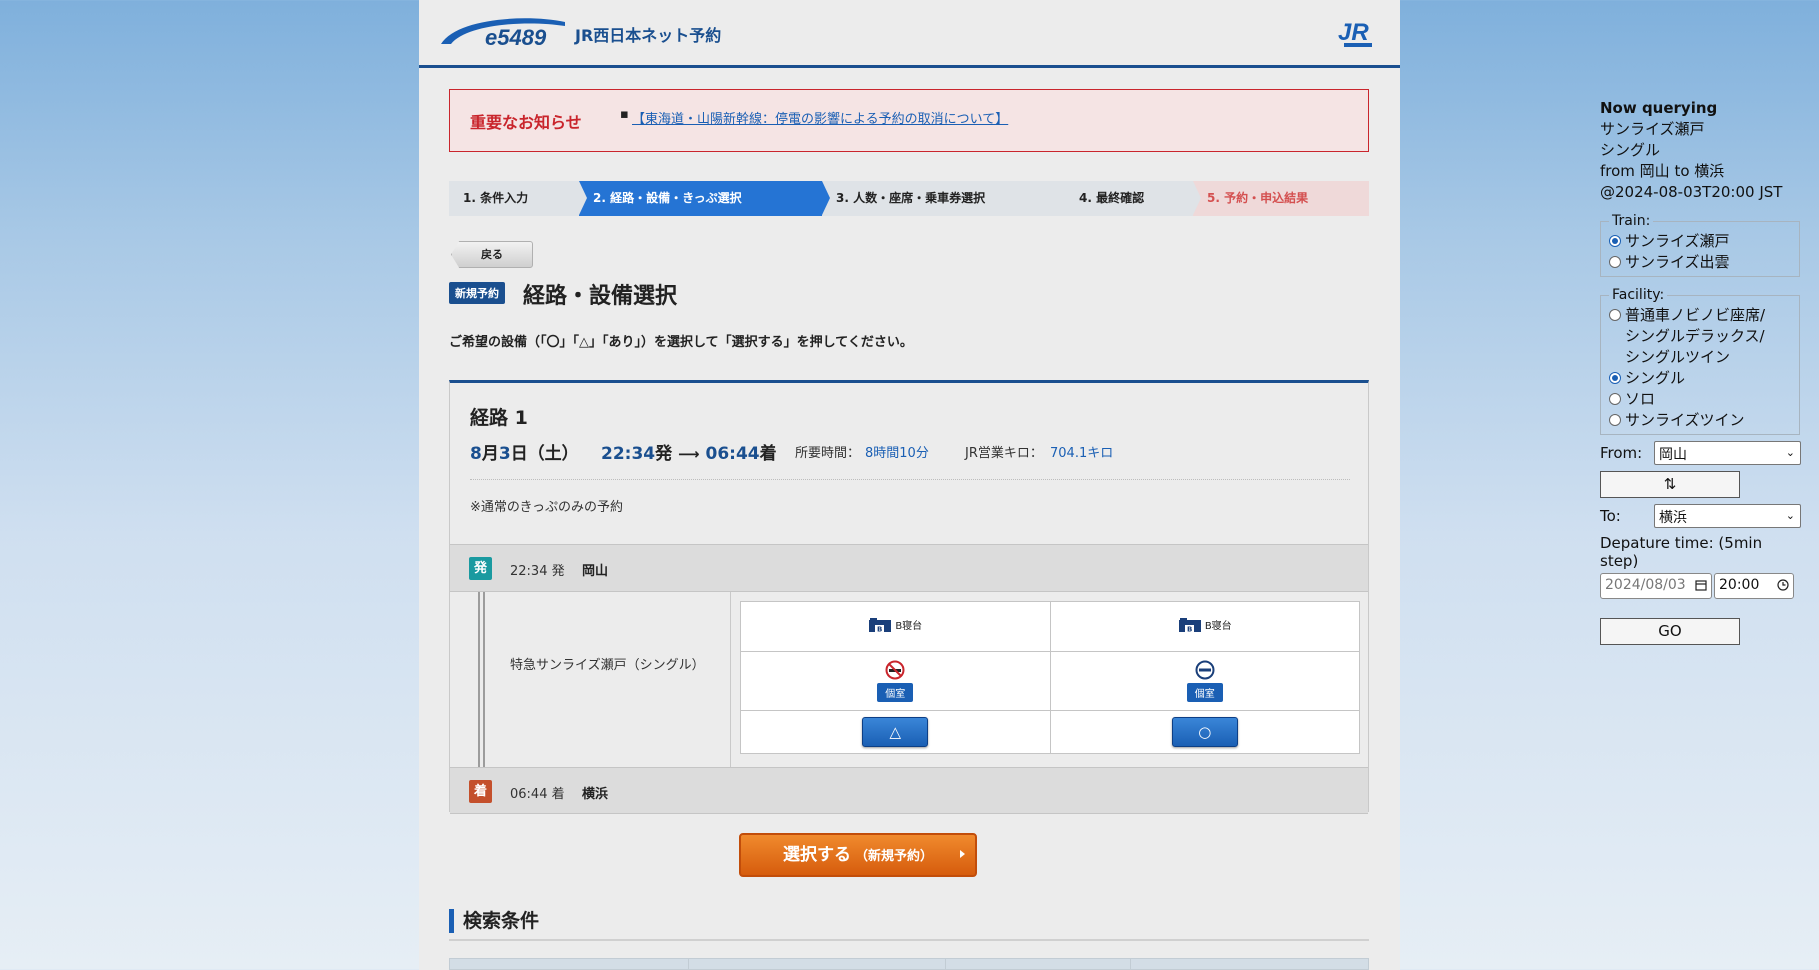 Image resolution: width=1819 pixels, height=970 pixels. Describe the element at coordinates (1670, 484) in the screenshot. I see `swap-stations-button: ⇅` at that location.